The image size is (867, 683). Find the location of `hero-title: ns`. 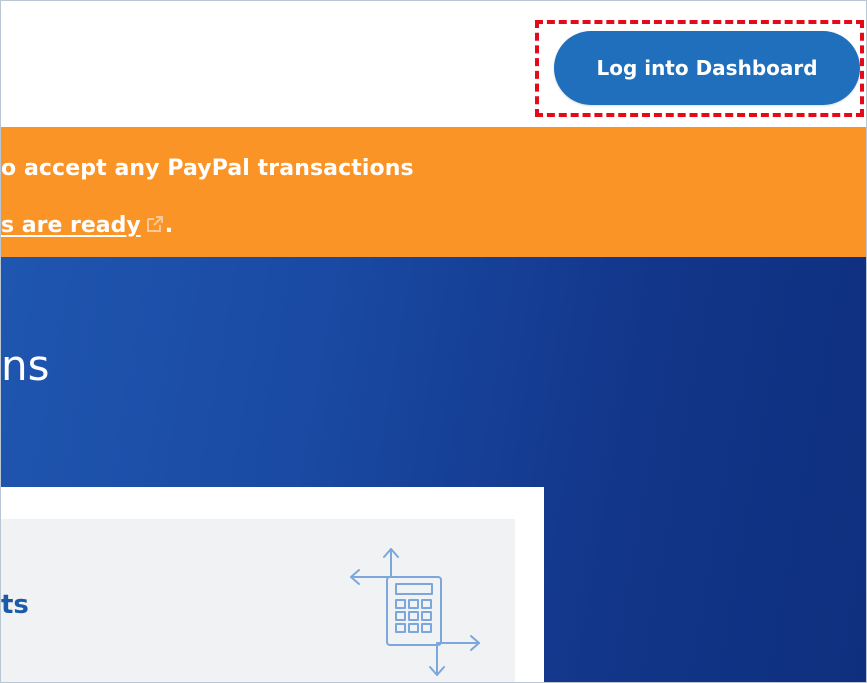

hero-title: ns is located at coordinates (25, 365).